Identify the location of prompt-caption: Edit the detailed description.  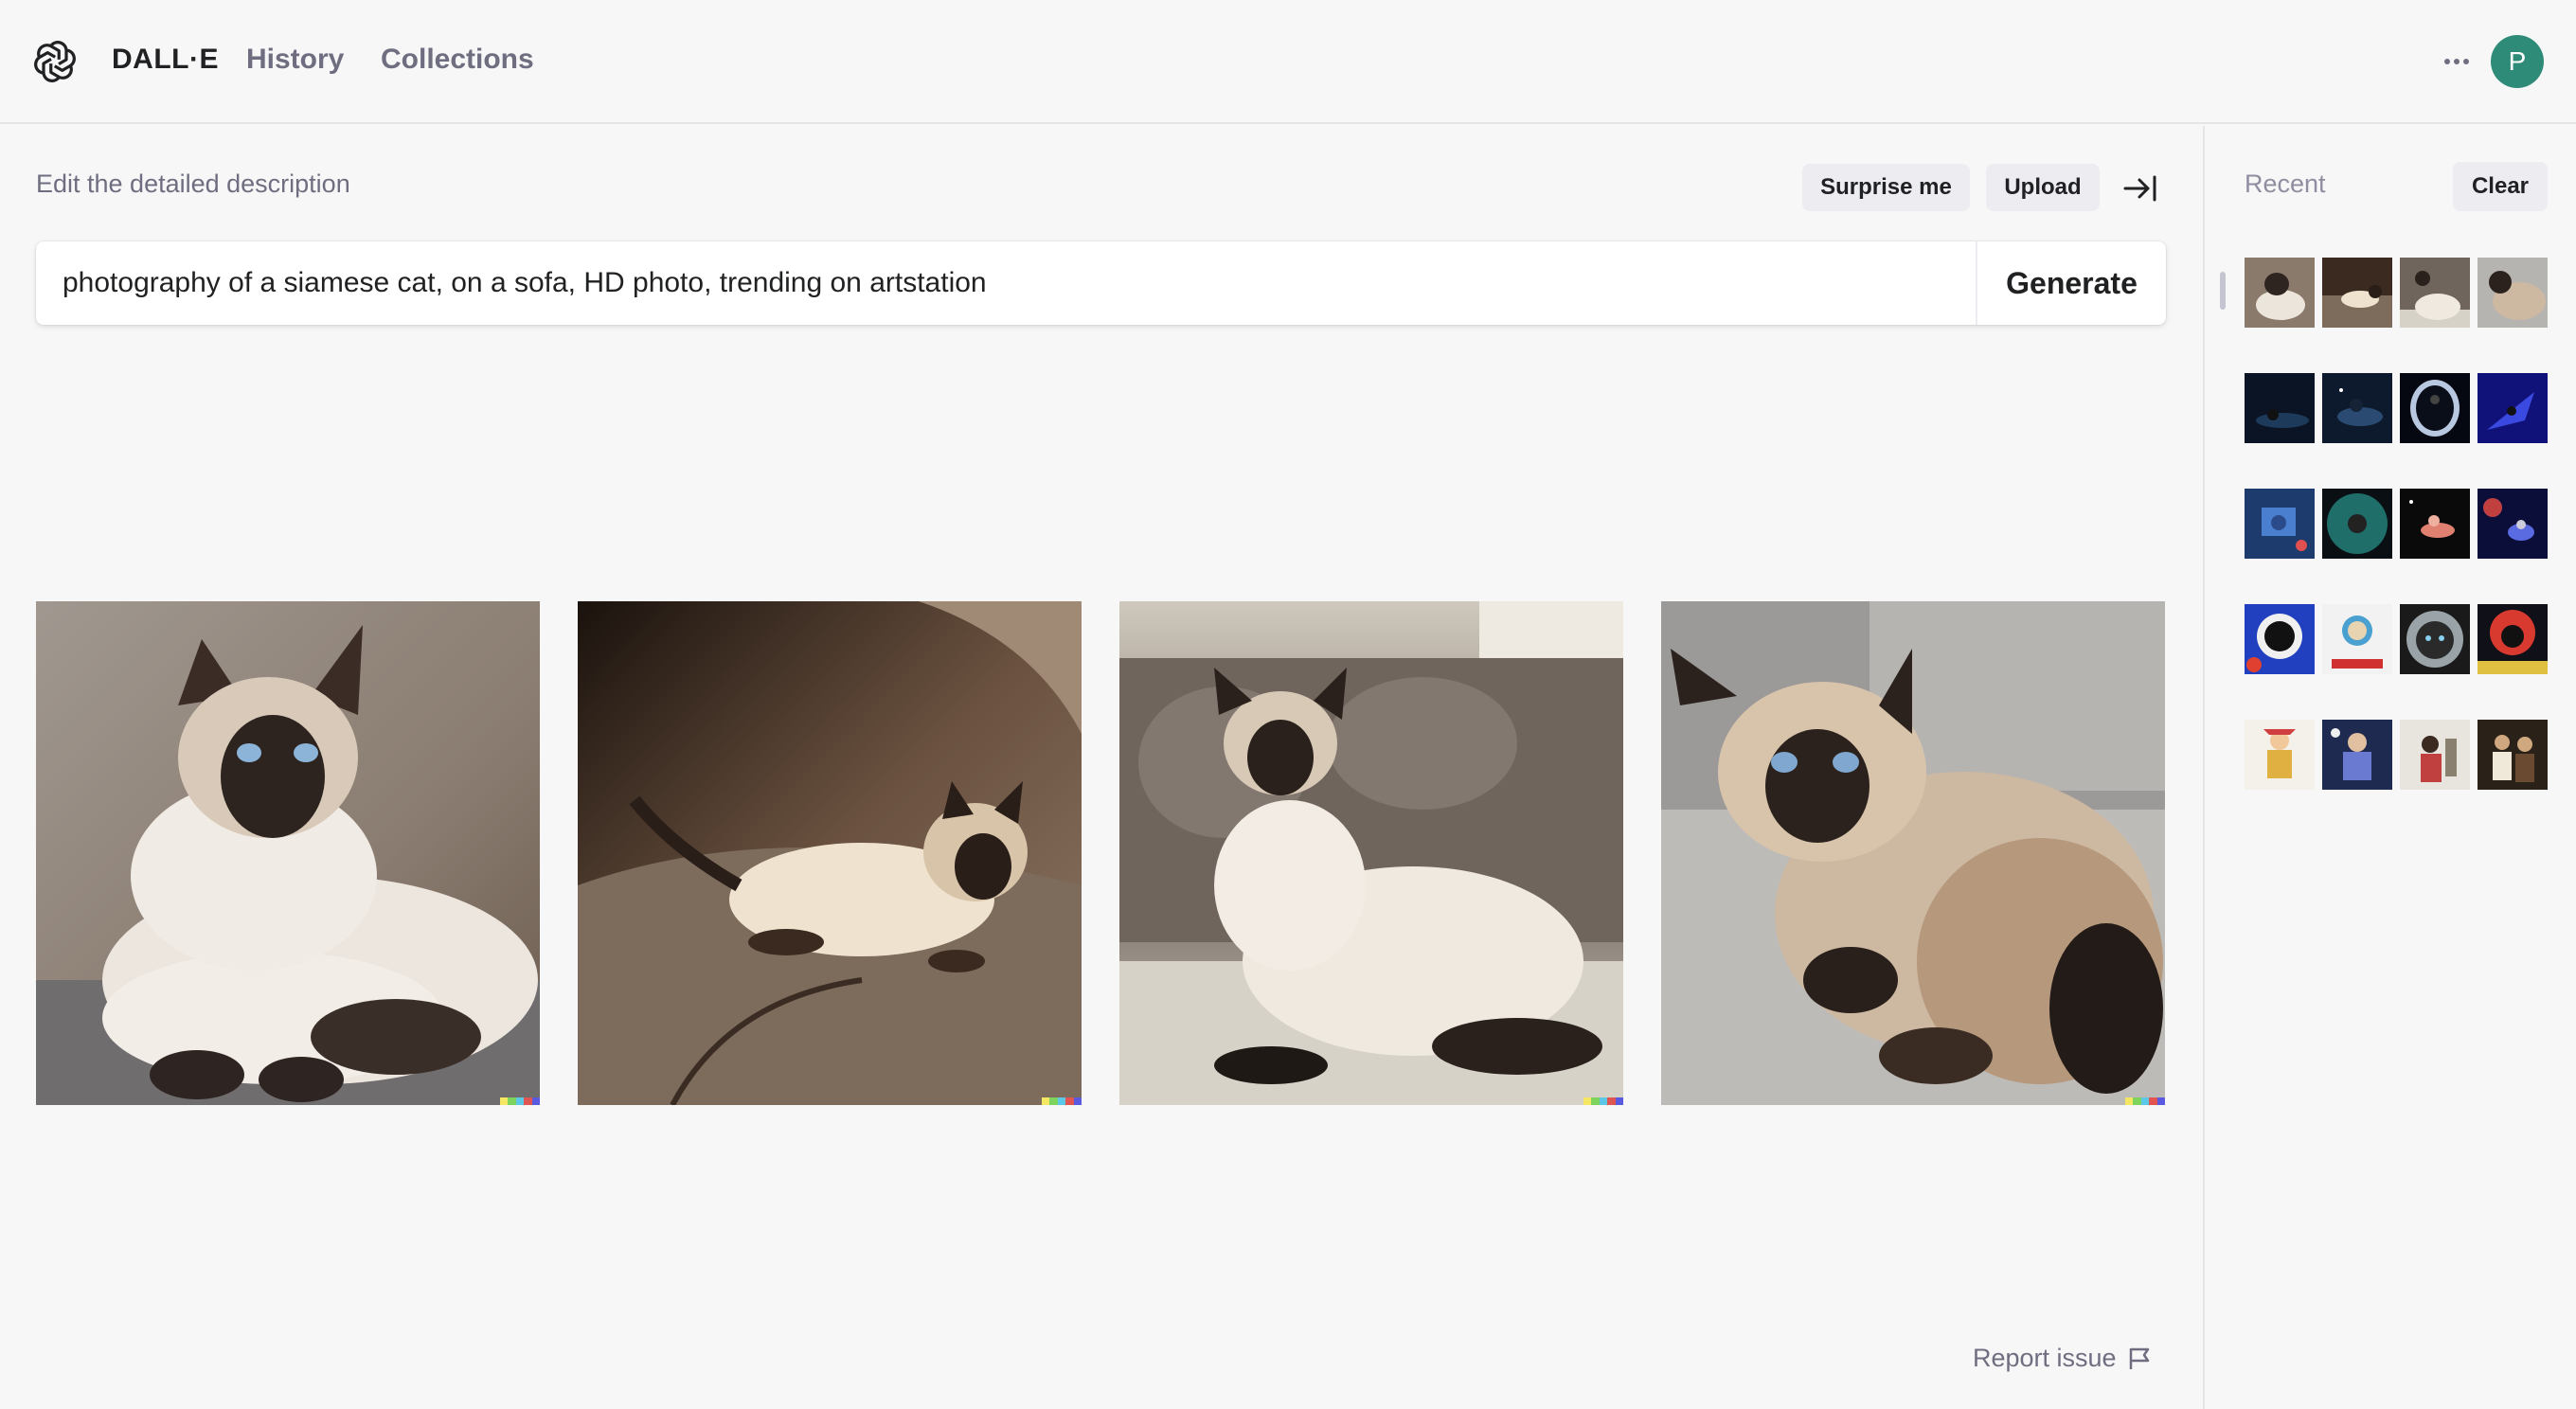
(193, 183).